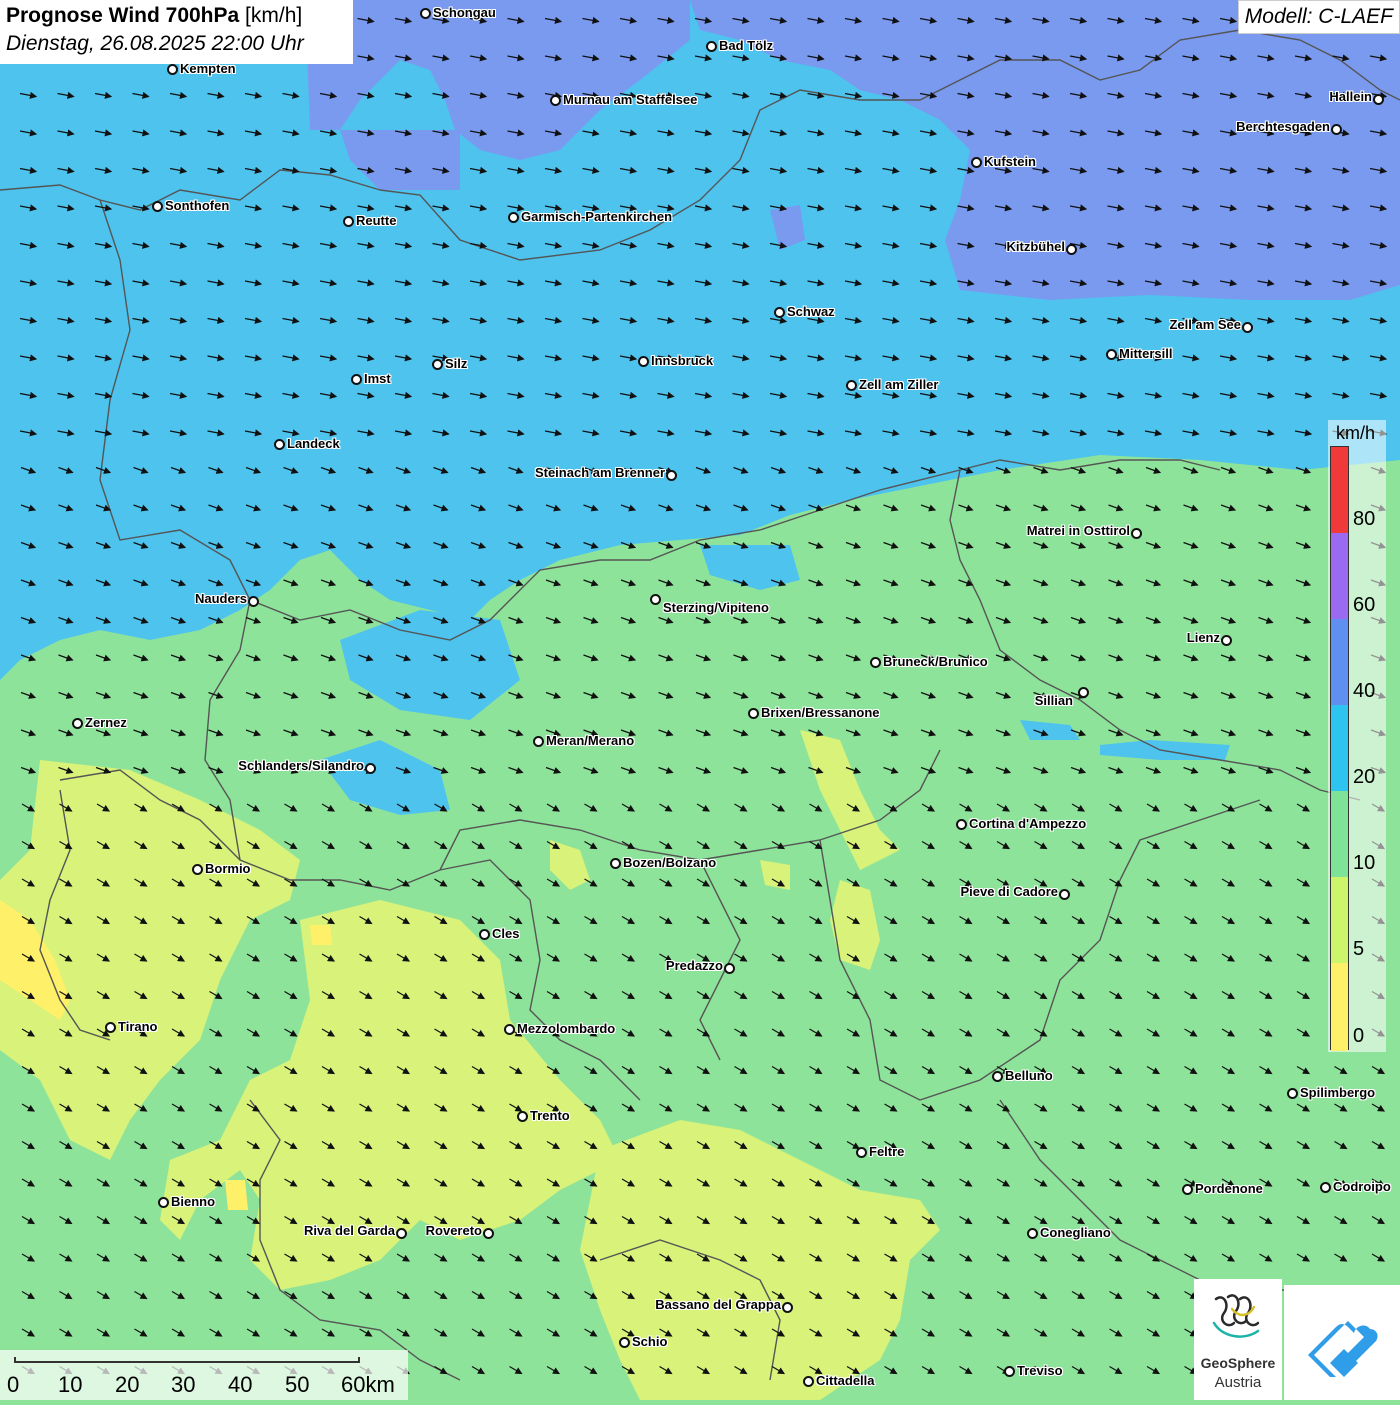  I want to click on page-title: Prognose Wind 700hPa [km/h], so click(176, 16).